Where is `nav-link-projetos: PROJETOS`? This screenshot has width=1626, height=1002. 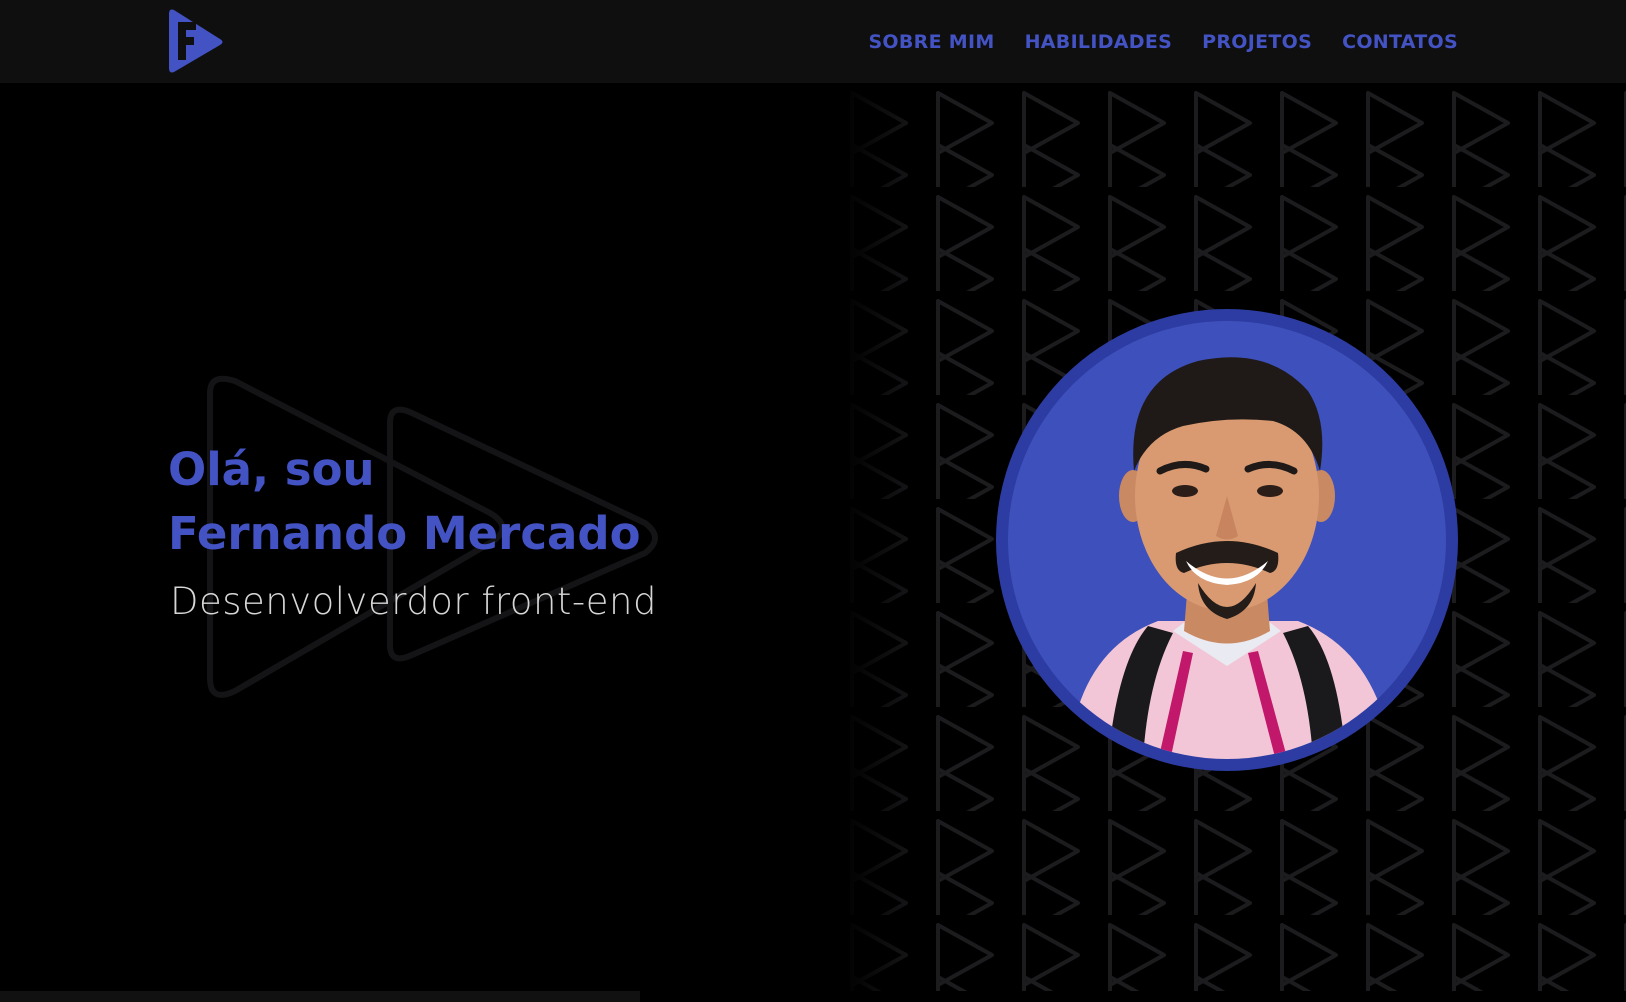 nav-link-projetos: PROJETOS is located at coordinates (1257, 42).